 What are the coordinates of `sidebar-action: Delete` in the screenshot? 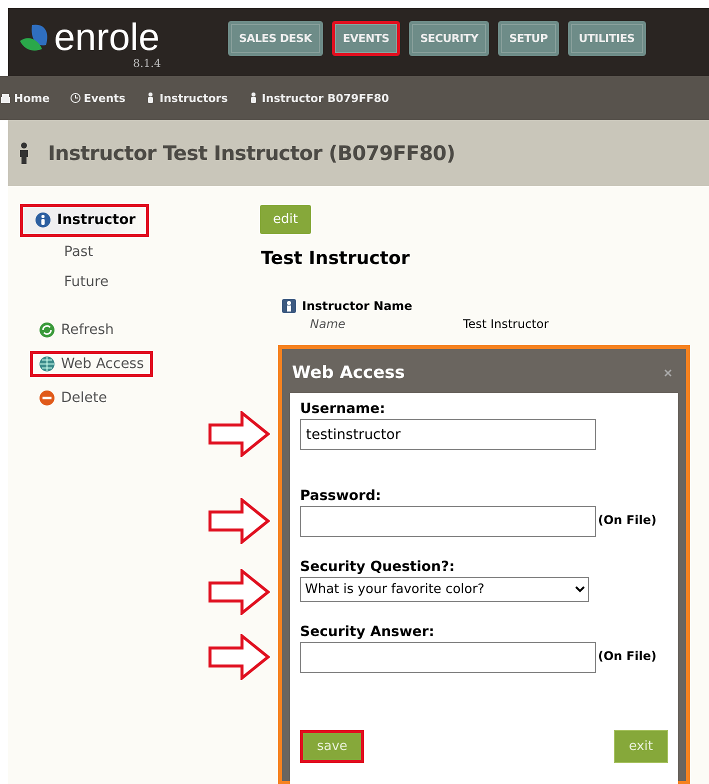 It's located at (73, 398).